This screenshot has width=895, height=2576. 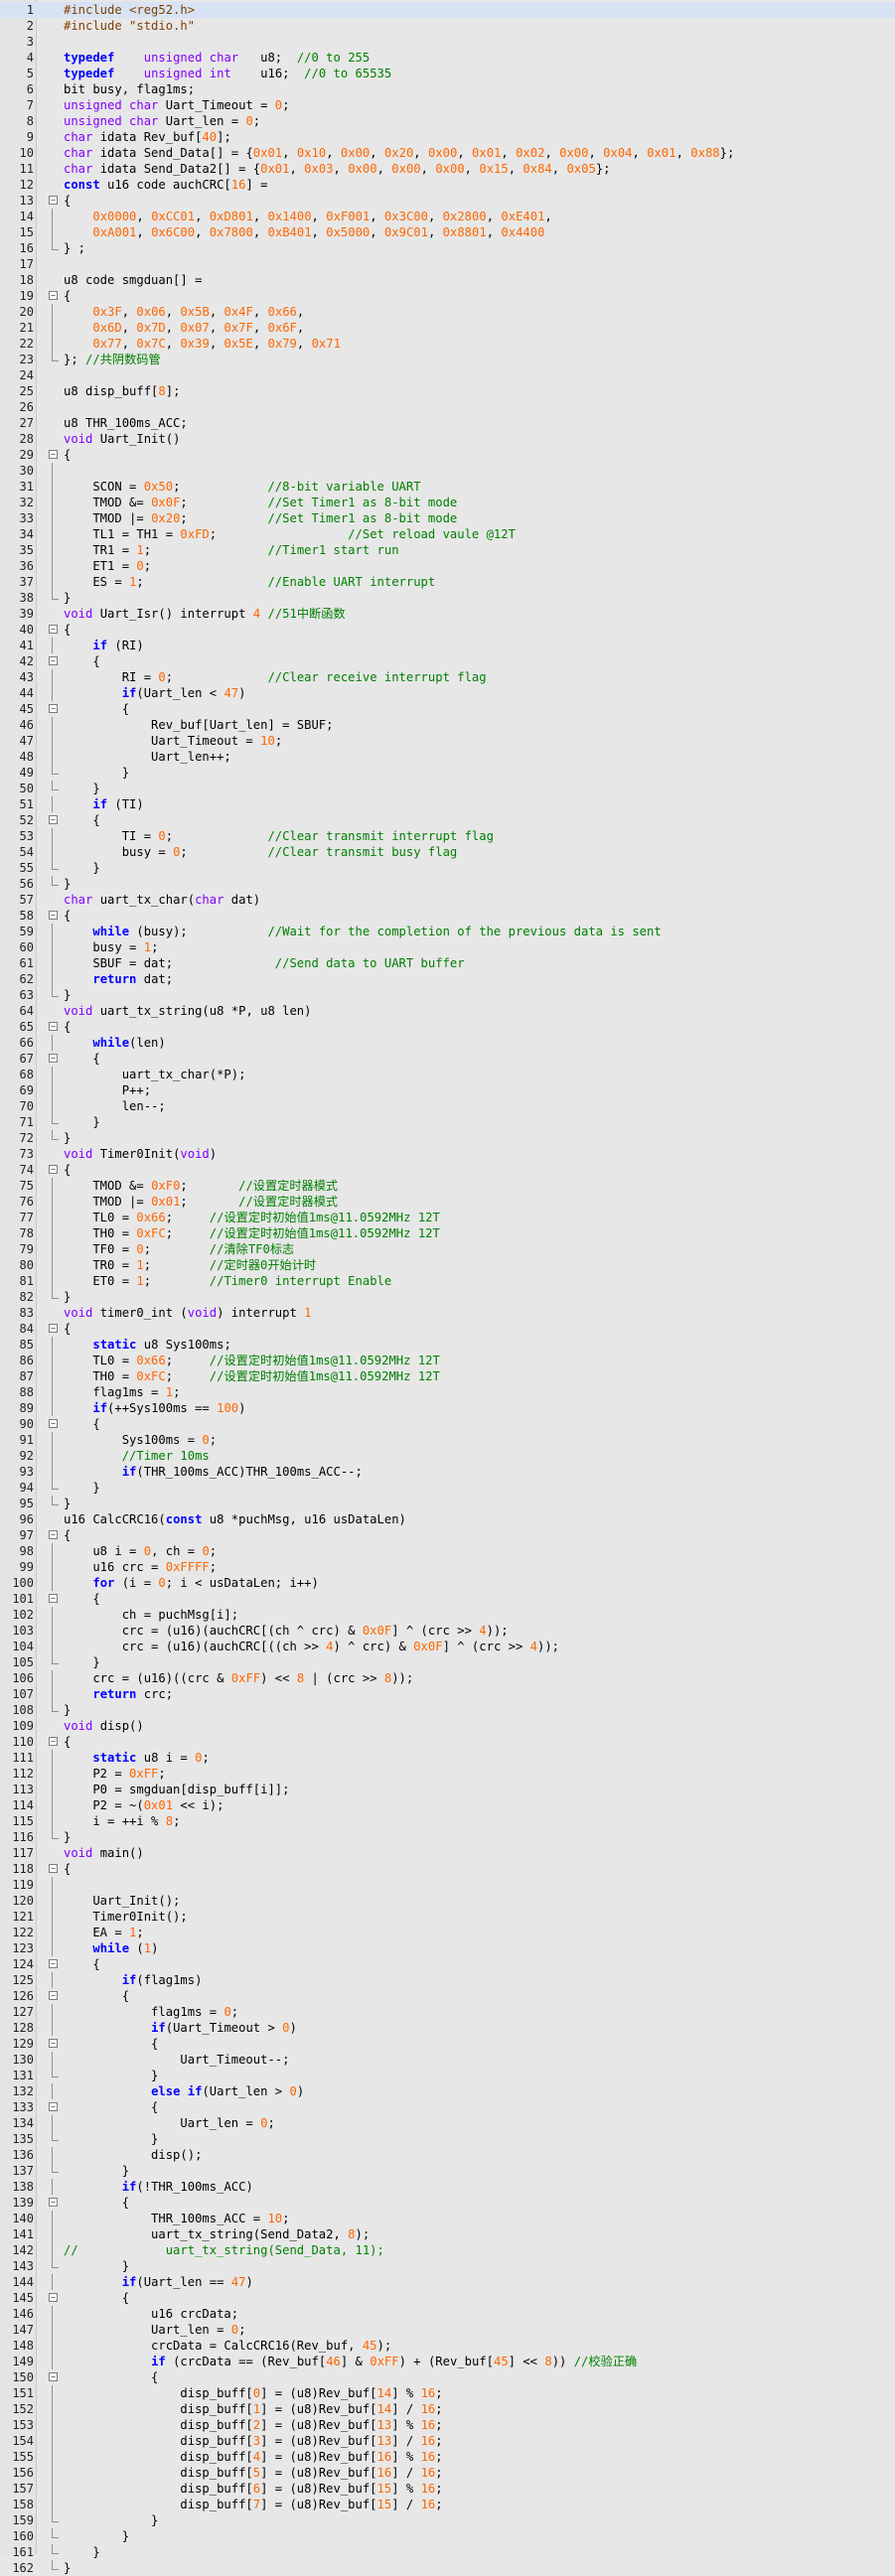 What do you see at coordinates (448, 2568) in the screenshot?
I see `code-line: 162}` at bounding box center [448, 2568].